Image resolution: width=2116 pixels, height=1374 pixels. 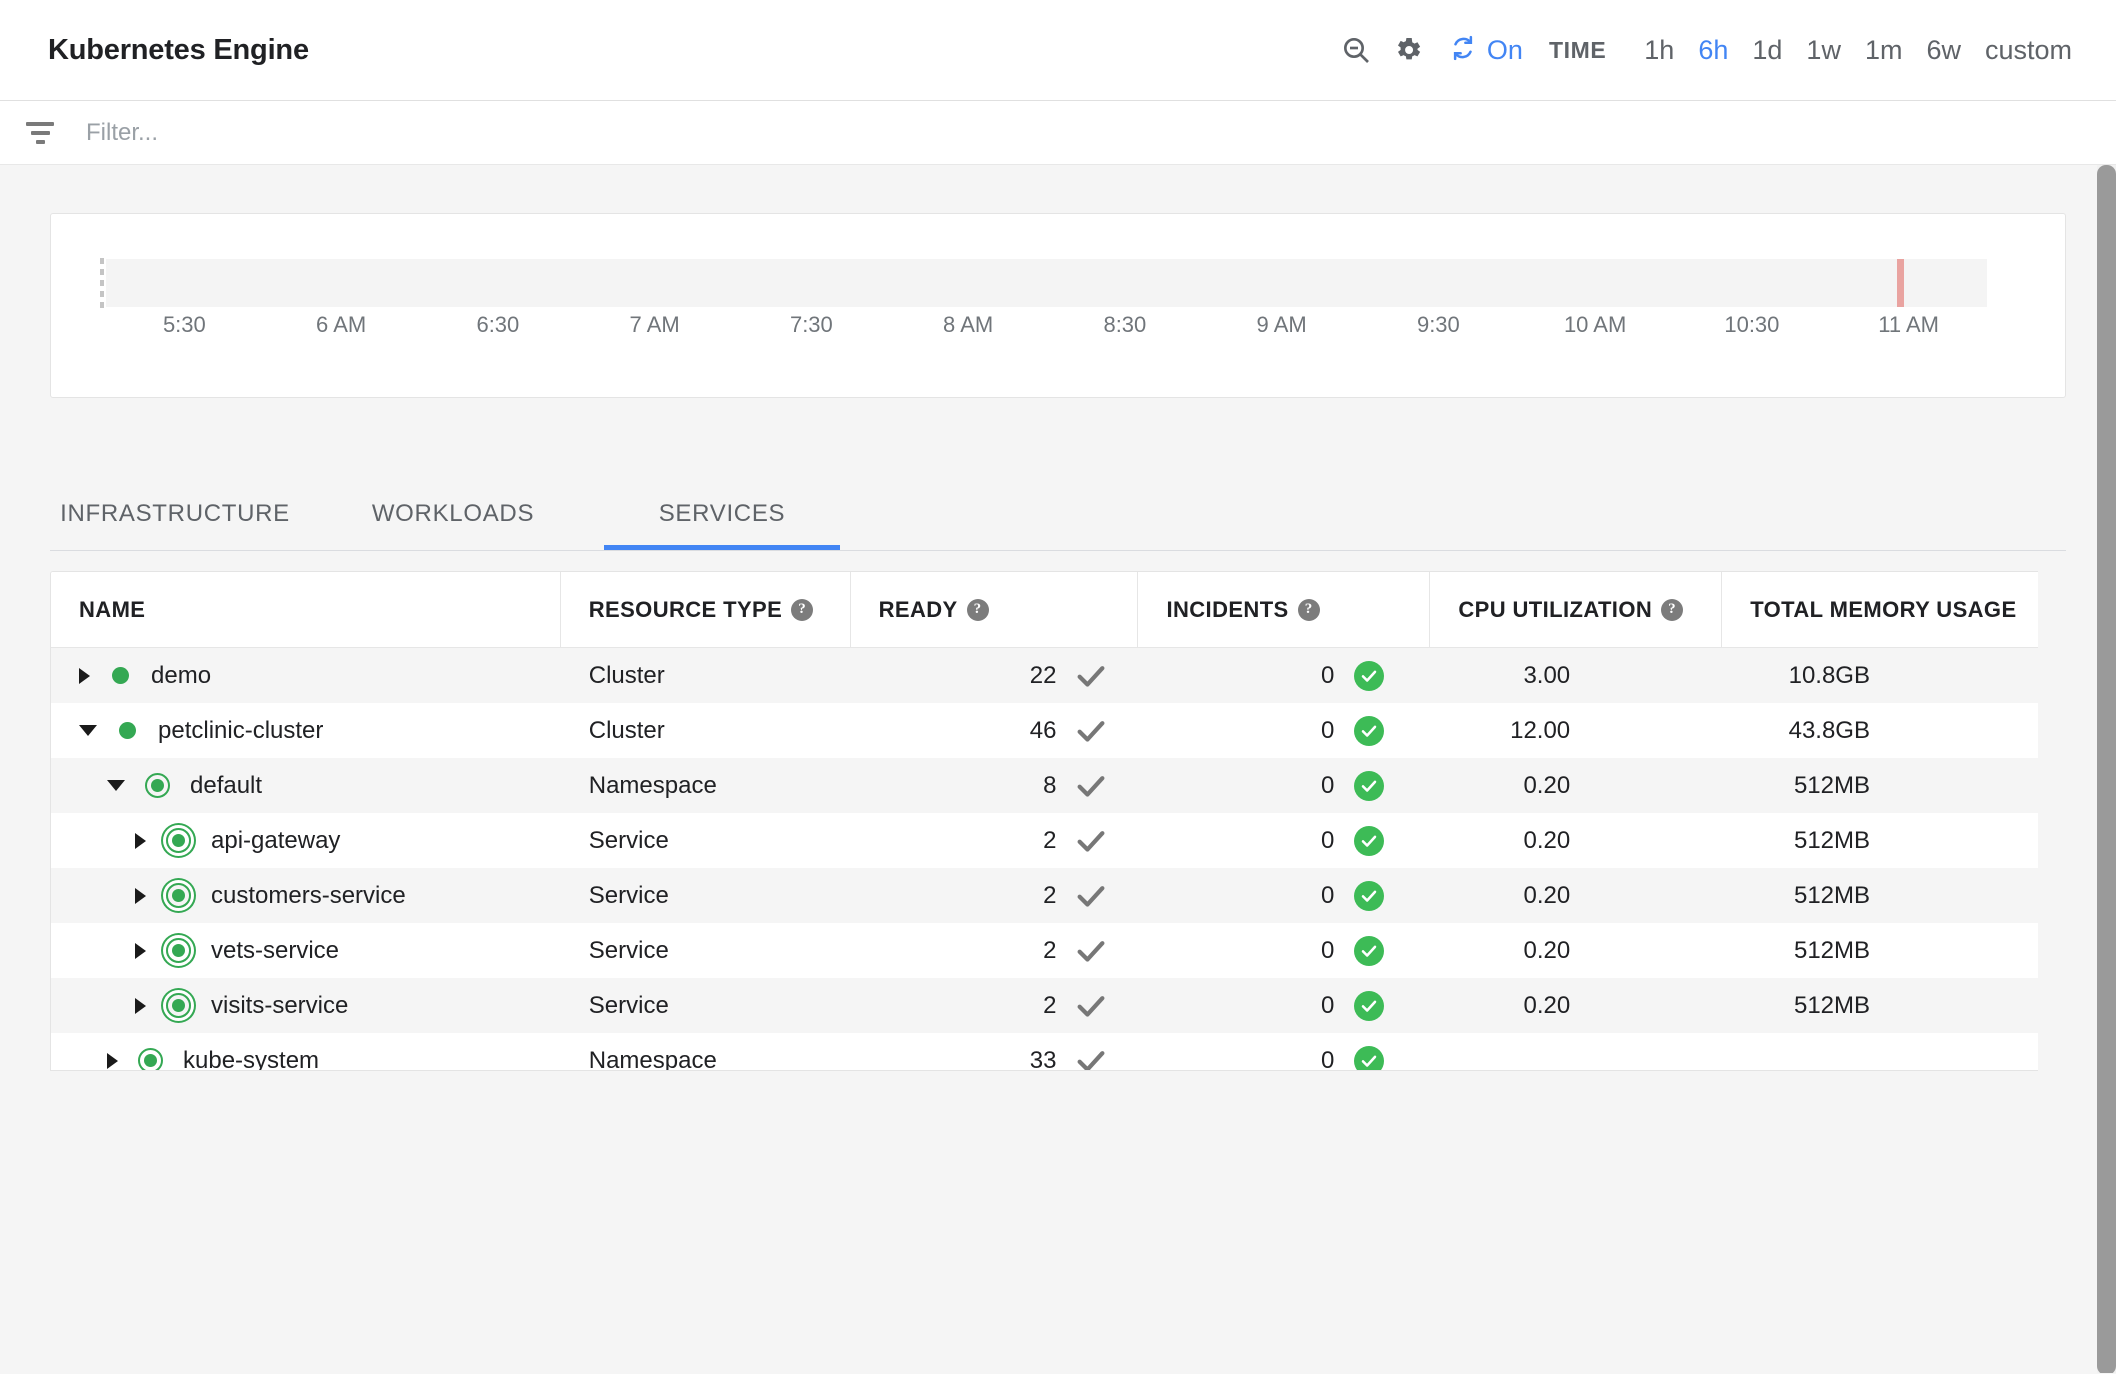 What do you see at coordinates (995, 1051) in the screenshot?
I see `row-ready: 33` at bounding box center [995, 1051].